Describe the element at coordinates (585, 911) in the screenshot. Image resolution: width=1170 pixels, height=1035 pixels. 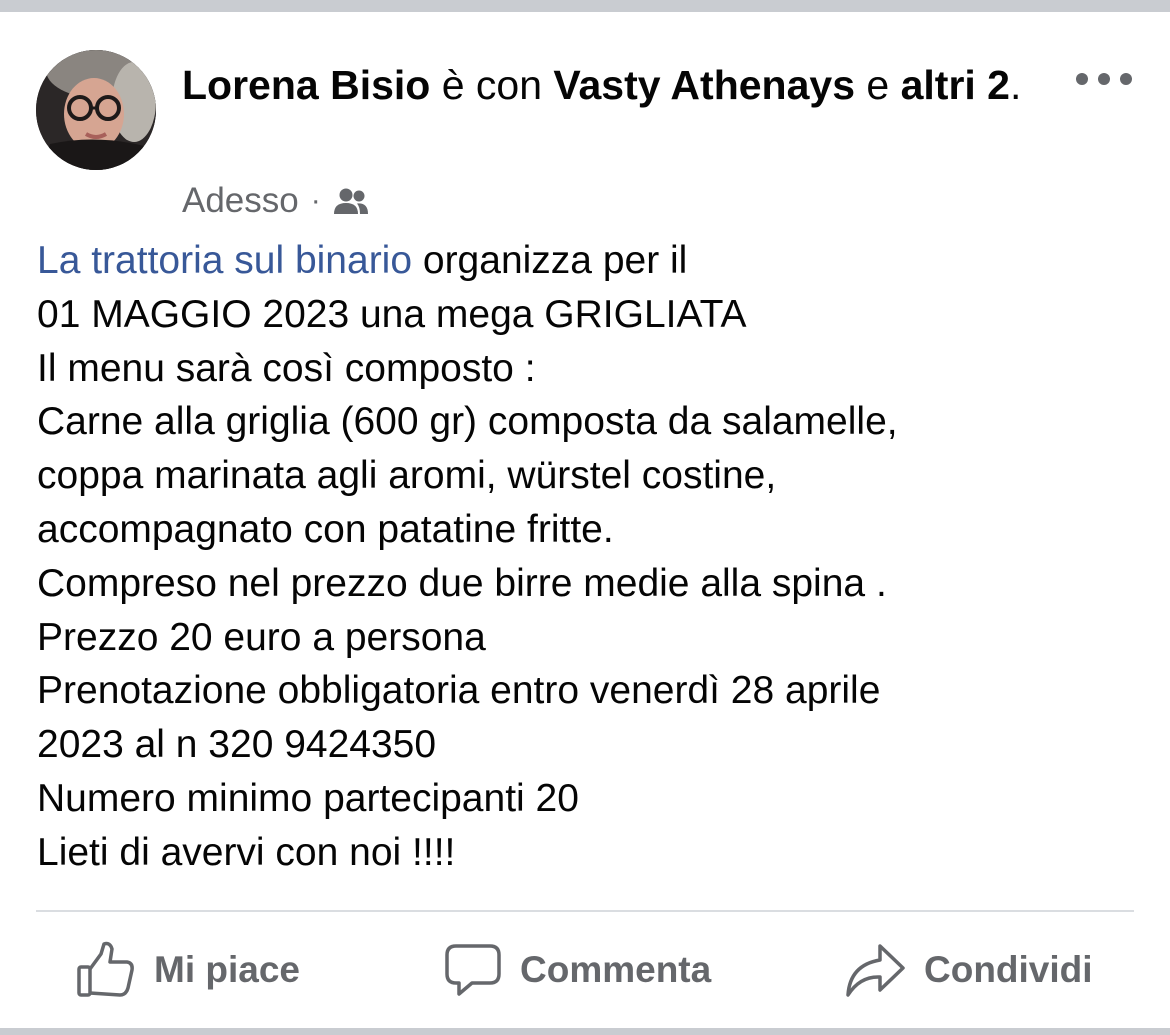
I see `actions-divider` at that location.